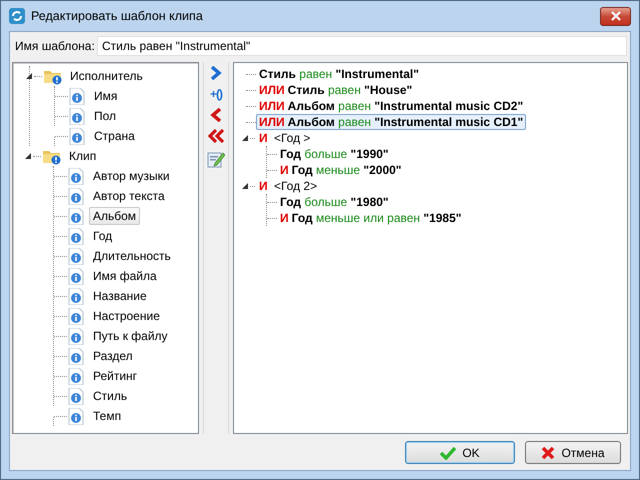 Image resolution: width=640 pixels, height=480 pixels. What do you see at coordinates (110, 396) in the screenshot?
I see `tree-item: Стиль` at bounding box center [110, 396].